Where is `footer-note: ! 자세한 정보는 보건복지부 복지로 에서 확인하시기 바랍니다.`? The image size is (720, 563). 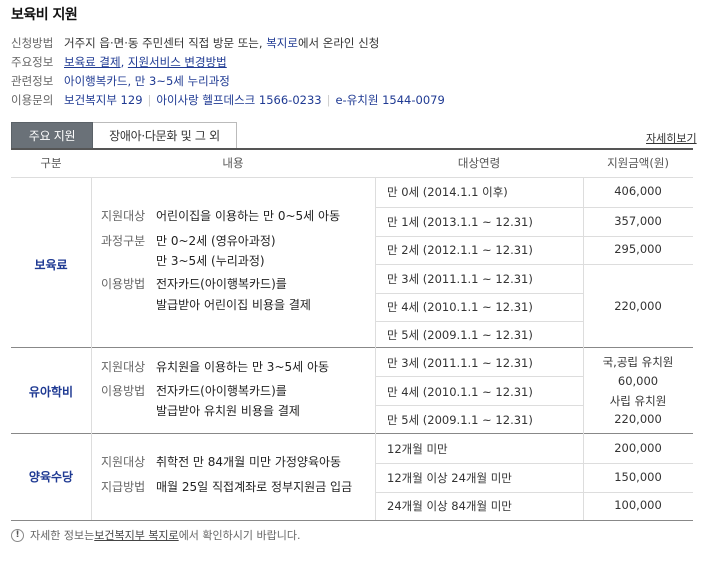 footer-note: ! 자세한 정보는 보건복지부 복지로 에서 확인하시기 바랍니다. is located at coordinates (156, 535).